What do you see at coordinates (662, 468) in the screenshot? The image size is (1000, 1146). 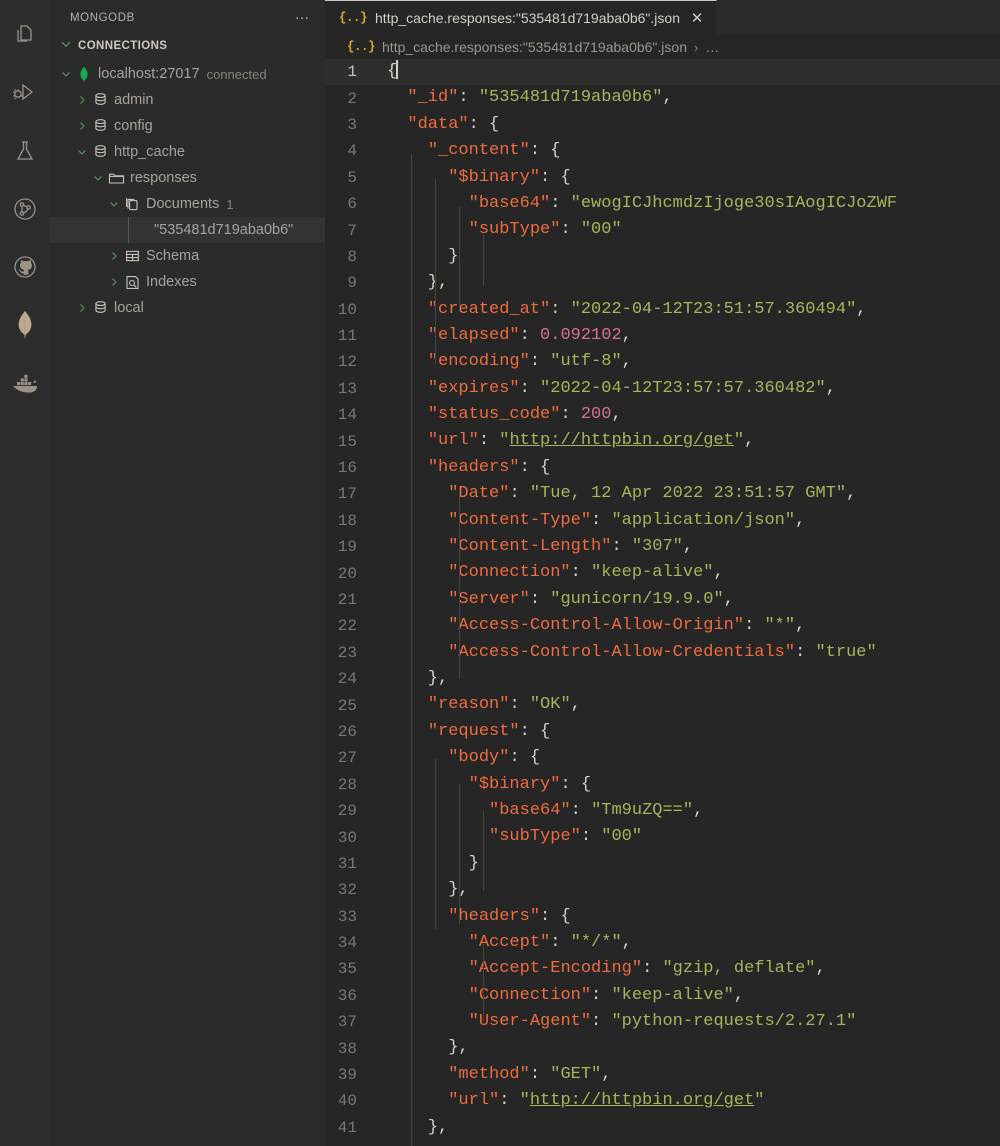 I see `code-line: 16 "headers": {` at bounding box center [662, 468].